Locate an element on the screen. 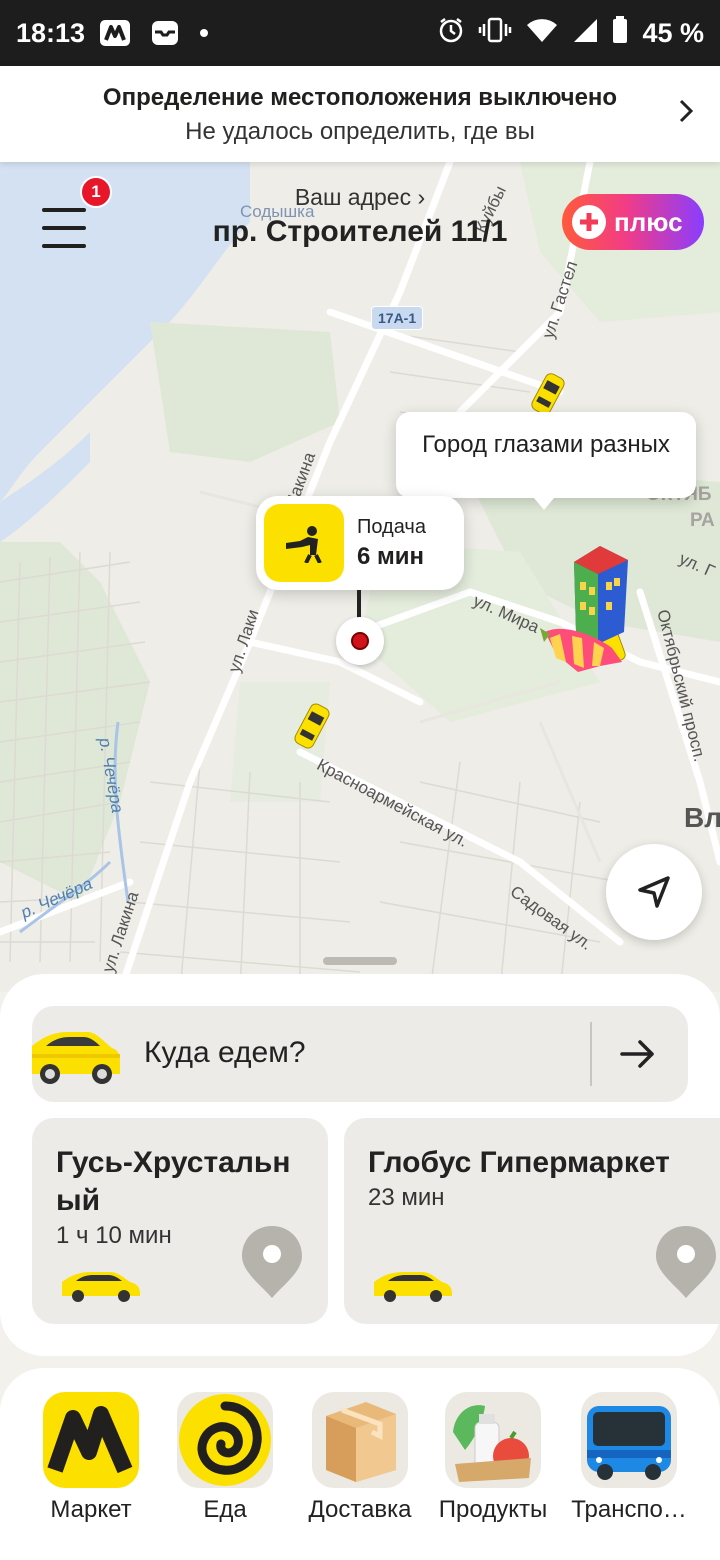 The image size is (720, 1560). arrow-right-icon is located at coordinates (638, 1056).